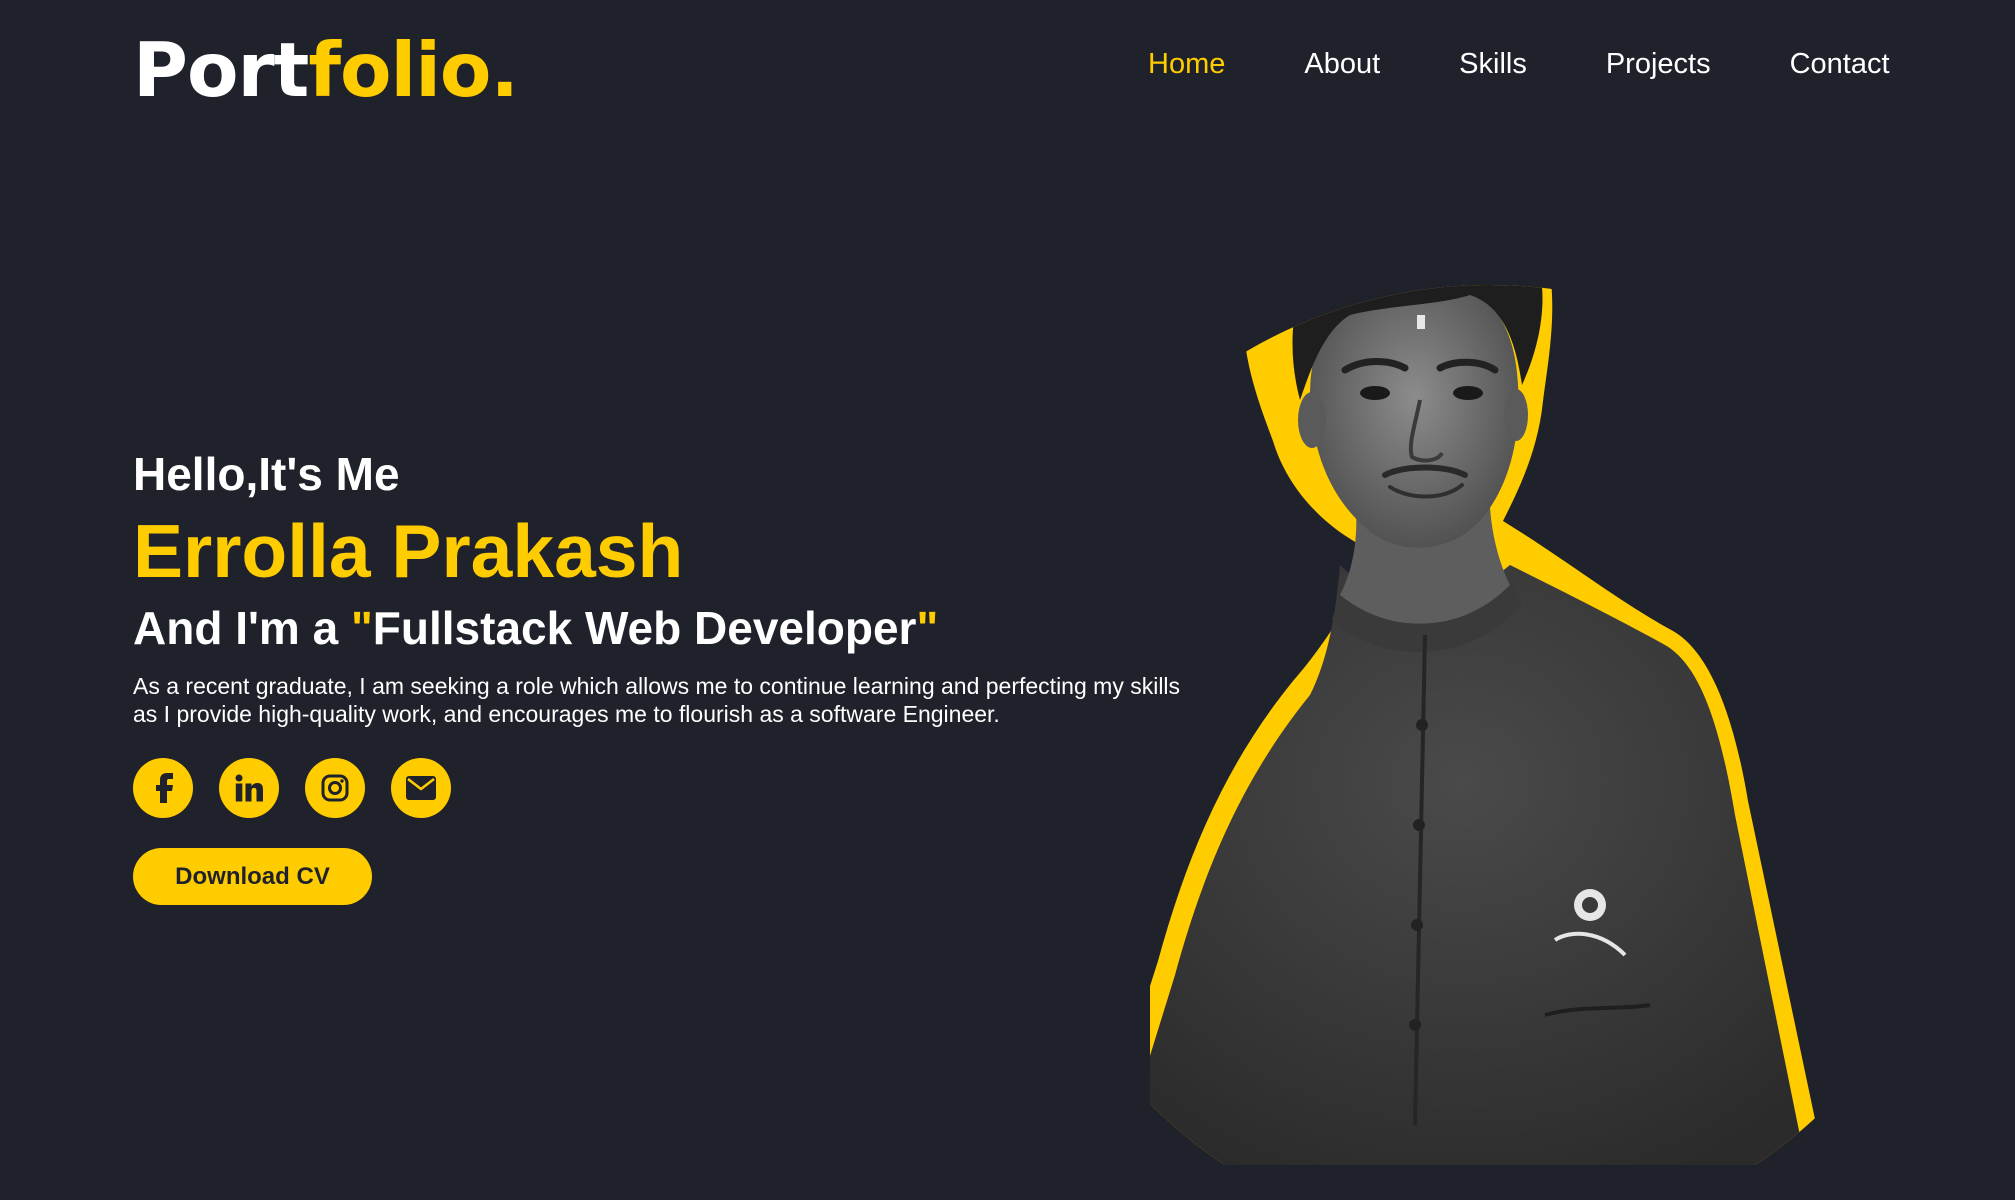 Image resolution: width=2015 pixels, height=1200 pixels. I want to click on role-quote-open: ", so click(361, 628).